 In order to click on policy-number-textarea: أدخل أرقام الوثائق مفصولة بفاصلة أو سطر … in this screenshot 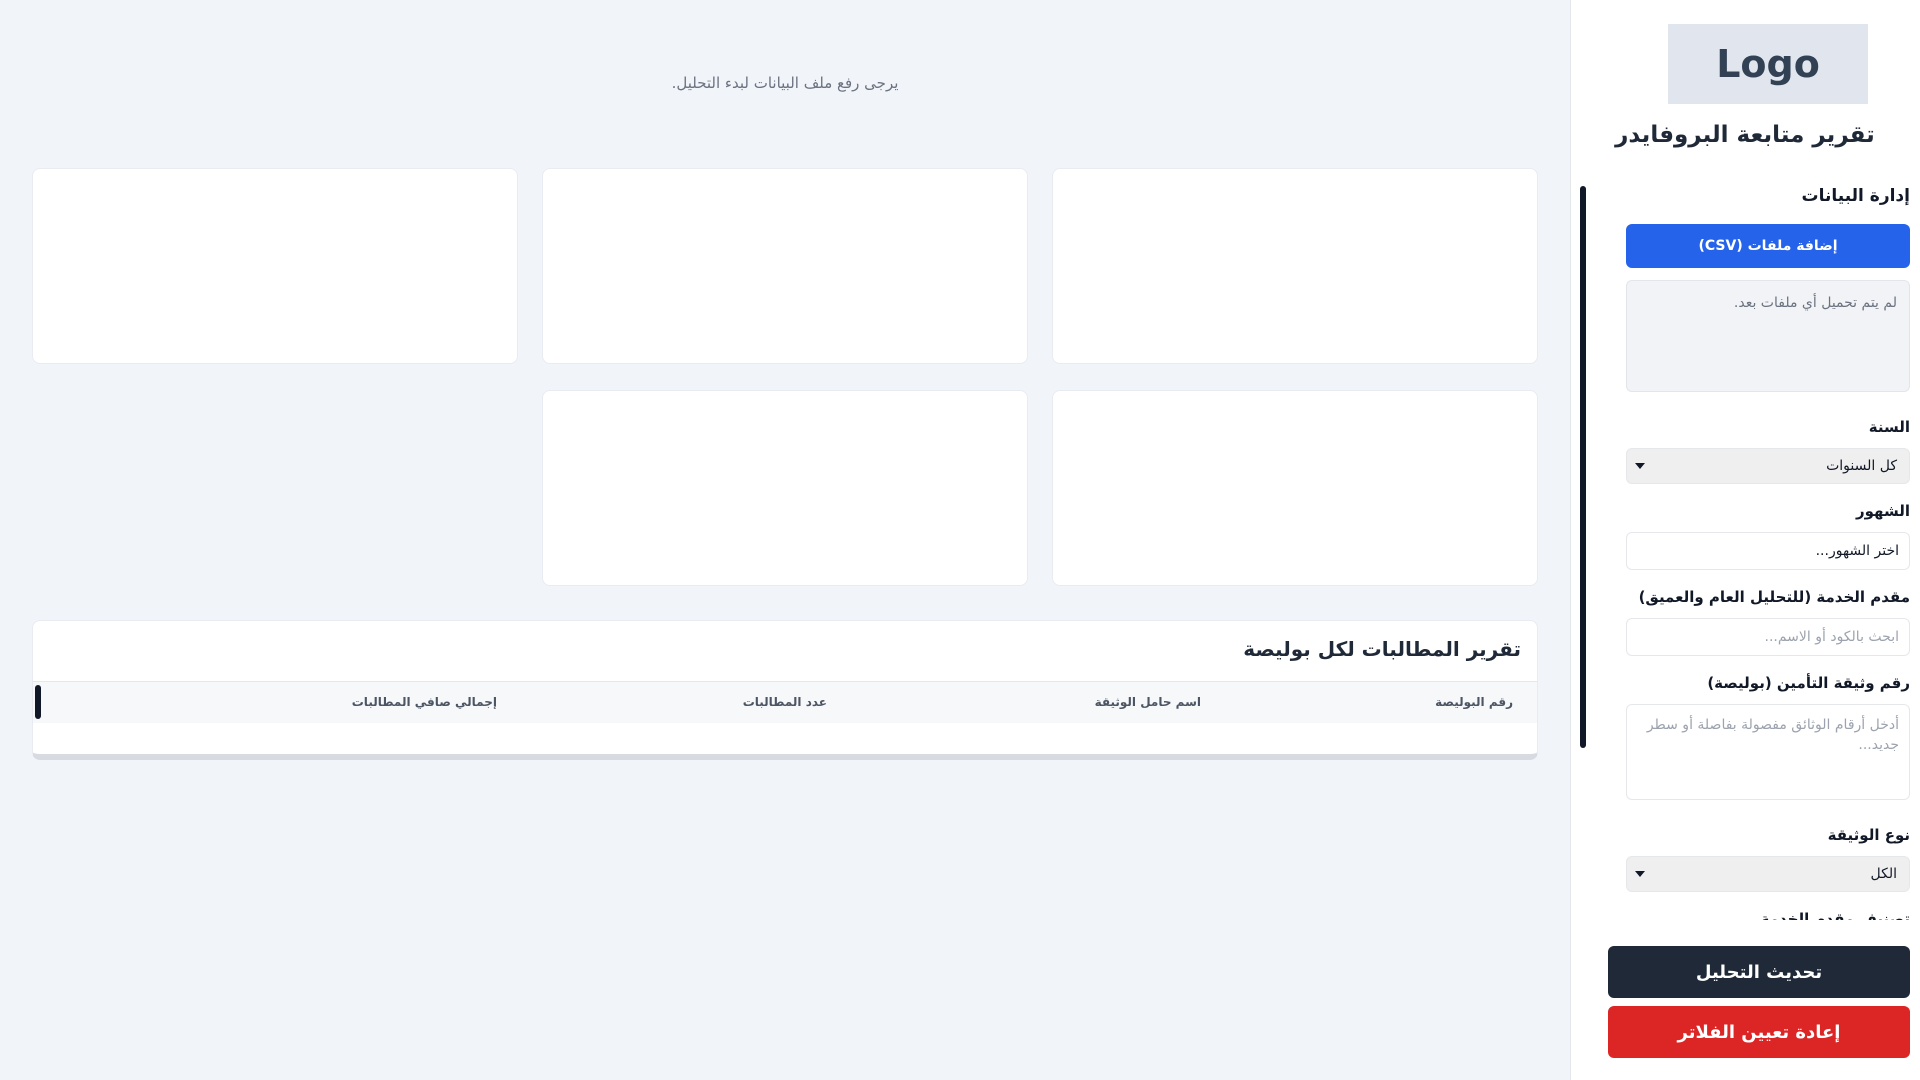, I will do `click(1768, 752)`.